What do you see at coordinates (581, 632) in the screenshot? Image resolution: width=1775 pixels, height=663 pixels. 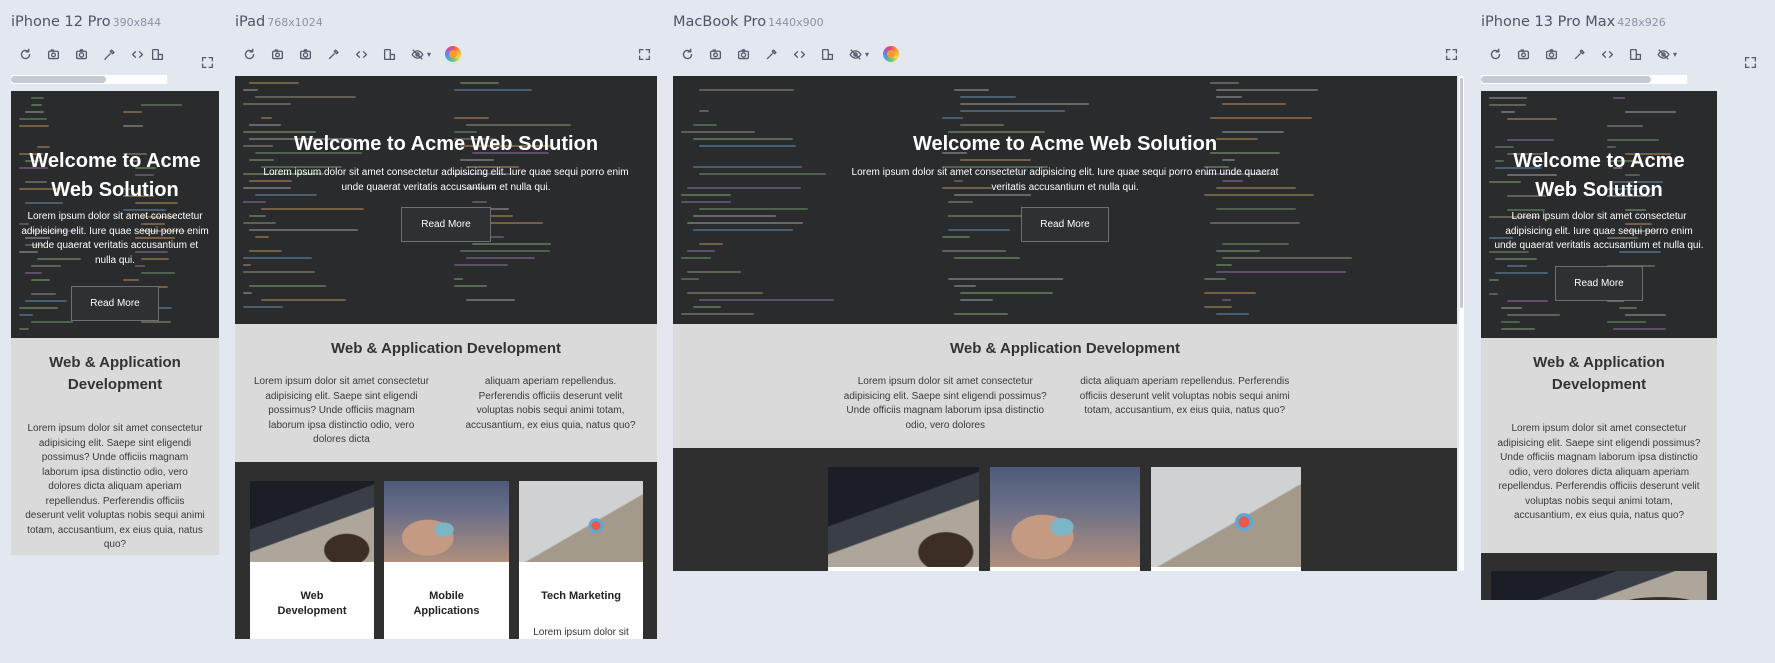 I see `service-text: Lorem ipsum dolor sit` at bounding box center [581, 632].